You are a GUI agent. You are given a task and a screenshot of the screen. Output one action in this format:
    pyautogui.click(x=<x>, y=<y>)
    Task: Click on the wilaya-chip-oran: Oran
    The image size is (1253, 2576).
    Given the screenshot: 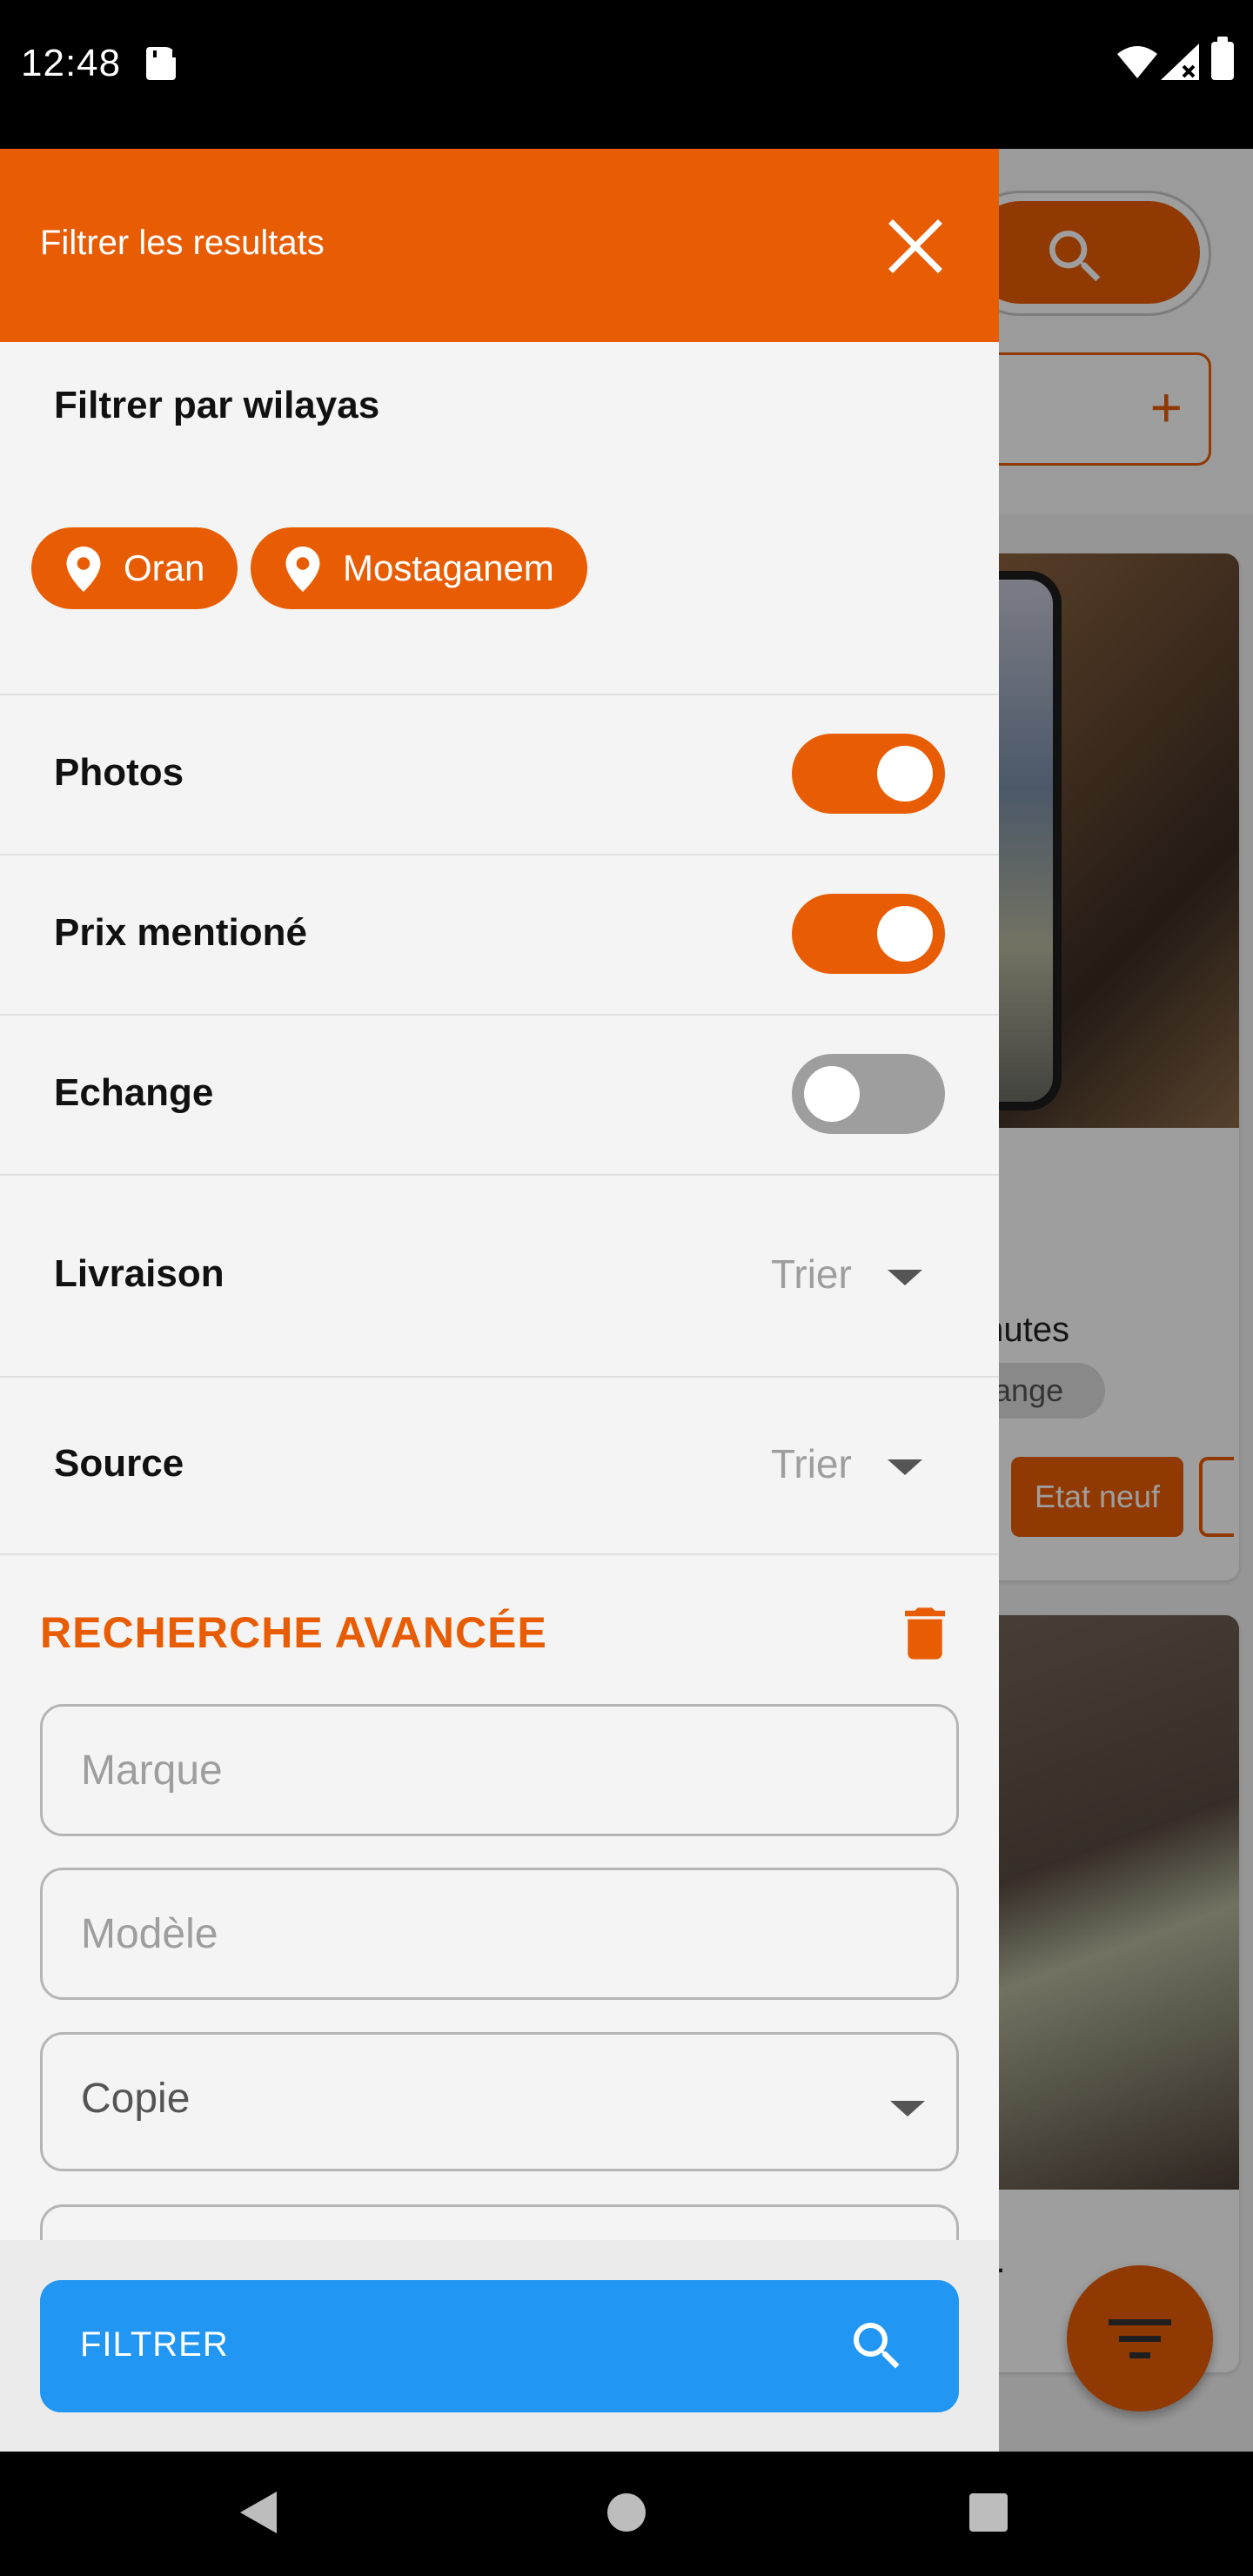 What is the action you would take?
    pyautogui.click(x=134, y=568)
    